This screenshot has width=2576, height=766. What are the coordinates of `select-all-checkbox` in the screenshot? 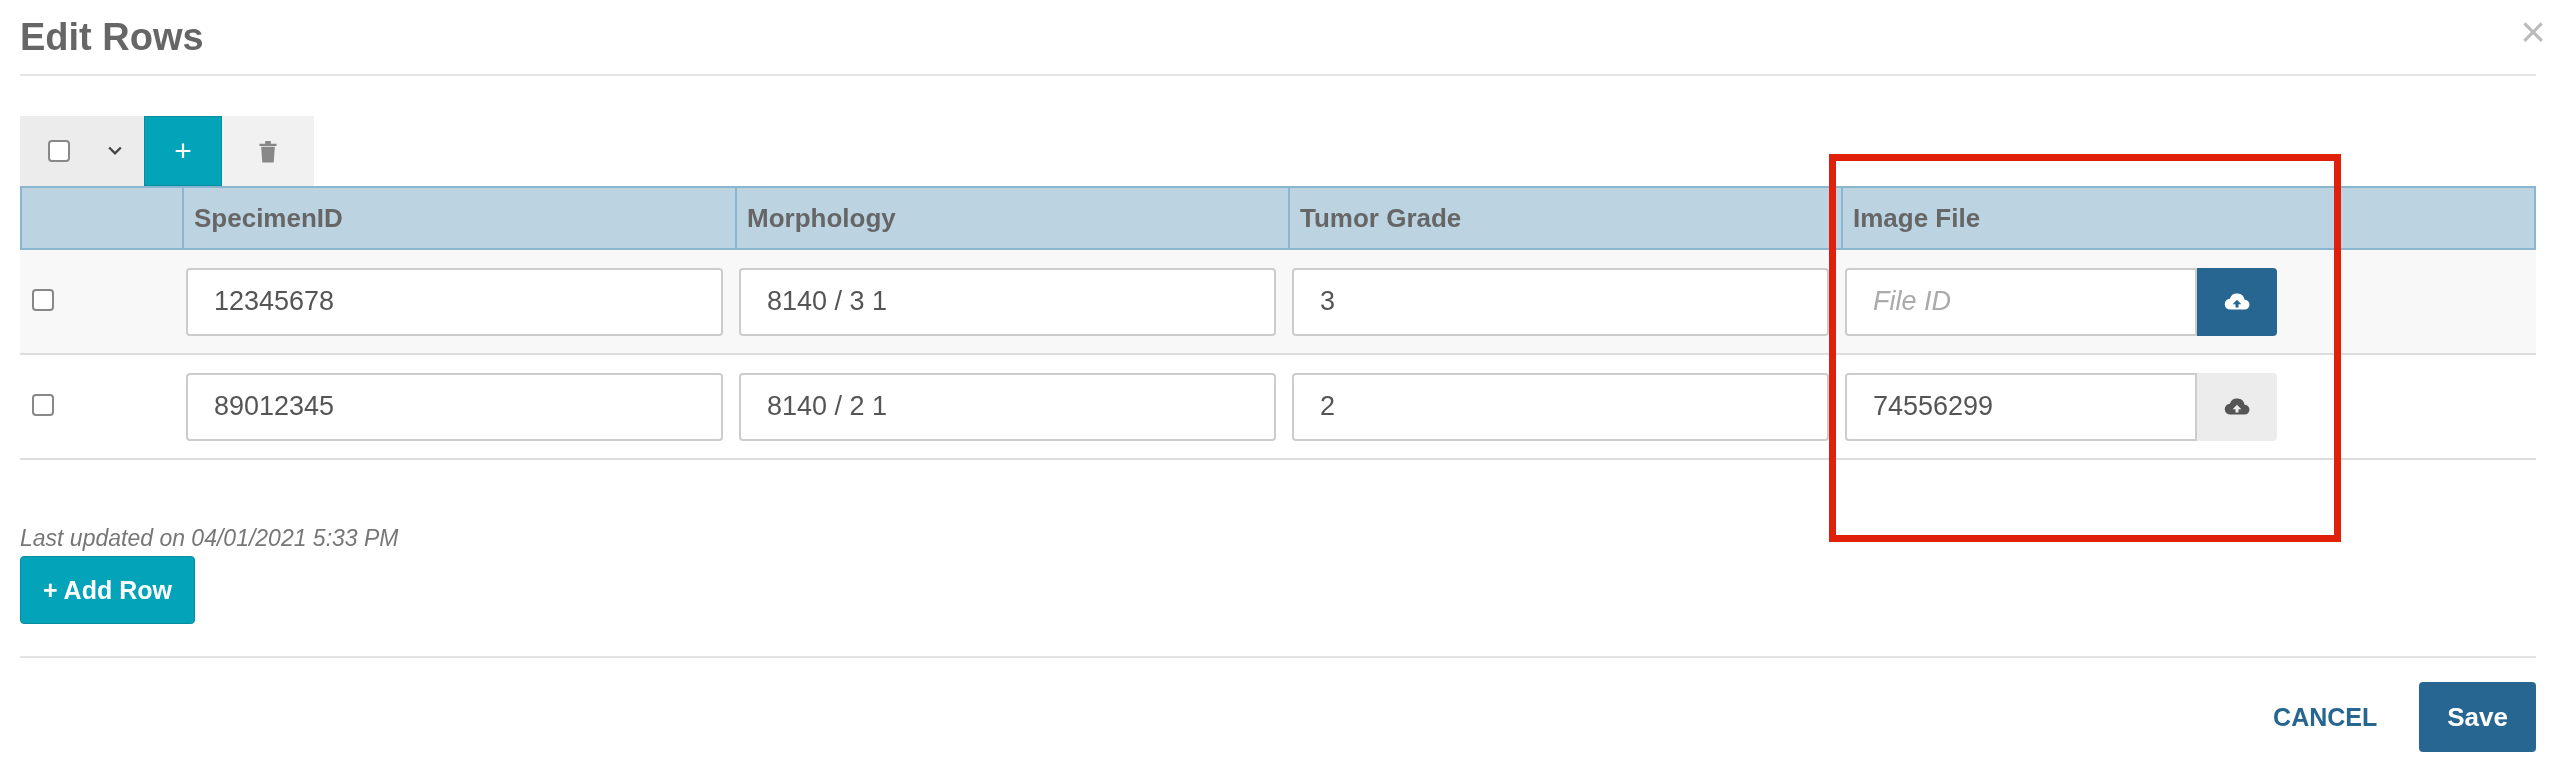 It's located at (59, 151).